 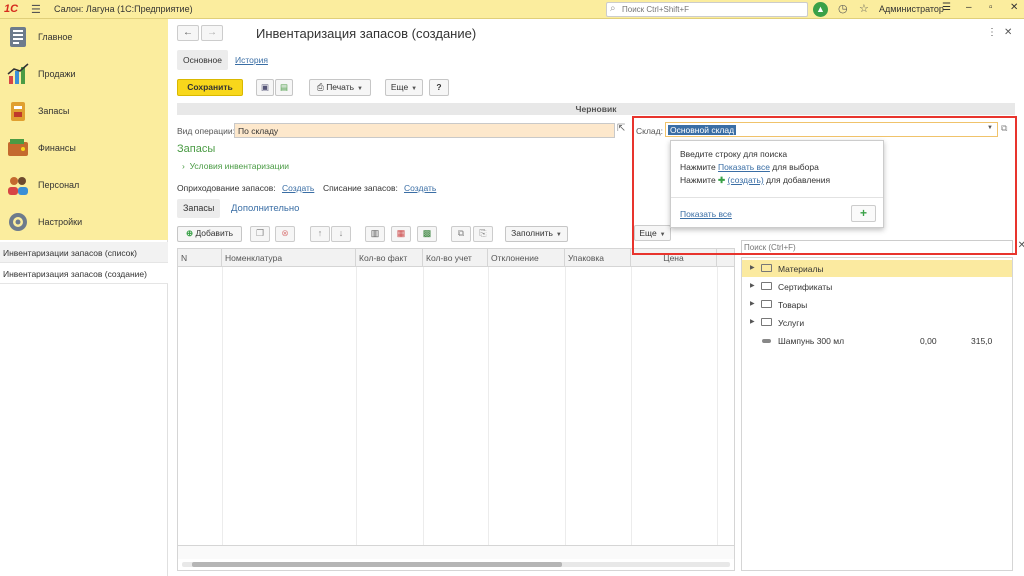 What do you see at coordinates (877, 340) in the screenshot?
I see `tree-row-shampoo: Шампунь 300 мл 0,00 315,0` at bounding box center [877, 340].